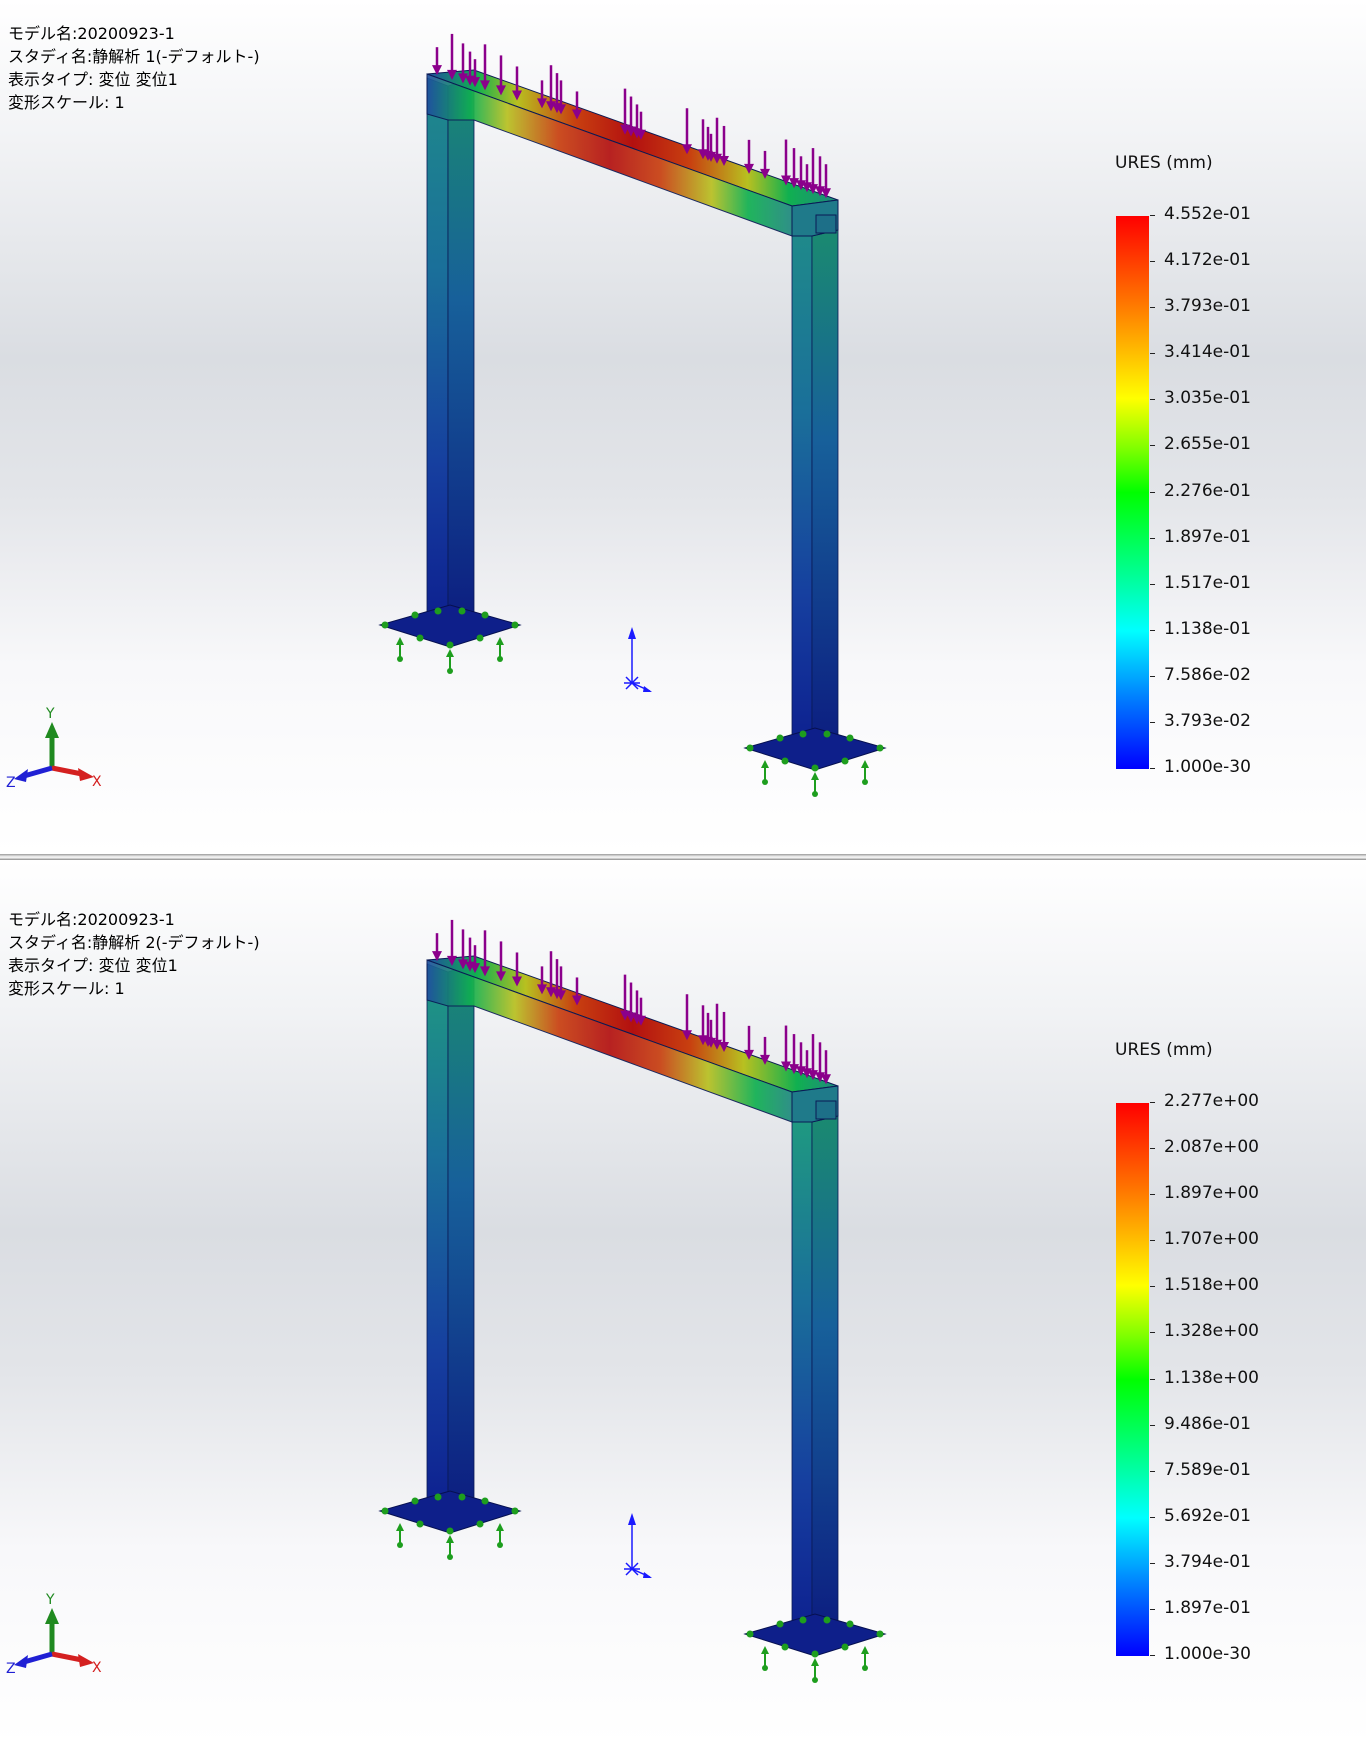  Describe the element at coordinates (52, 1616) in the screenshot. I see `triad-y-head` at that location.